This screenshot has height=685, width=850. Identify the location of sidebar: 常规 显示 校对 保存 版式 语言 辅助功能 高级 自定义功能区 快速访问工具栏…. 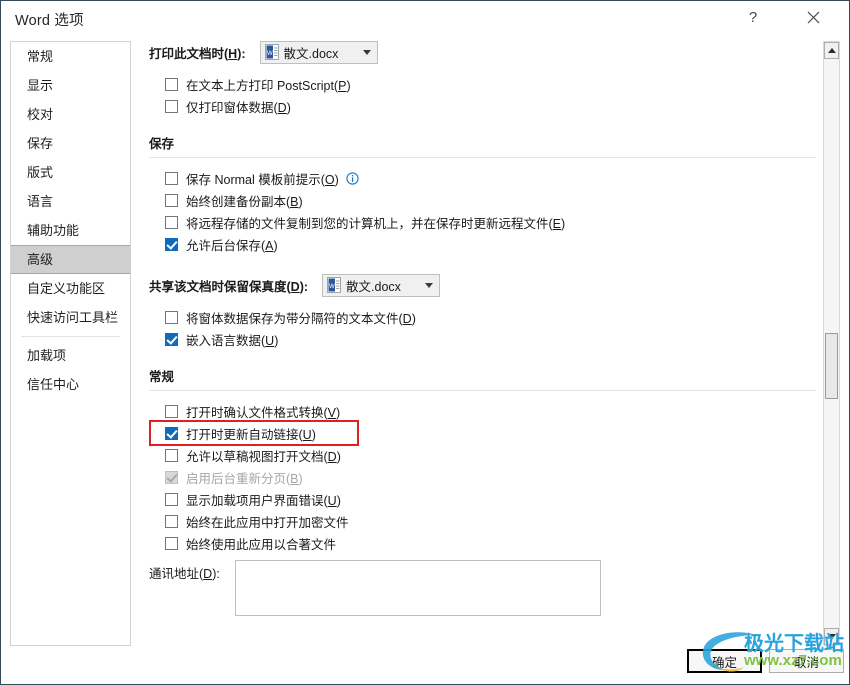
(70, 343).